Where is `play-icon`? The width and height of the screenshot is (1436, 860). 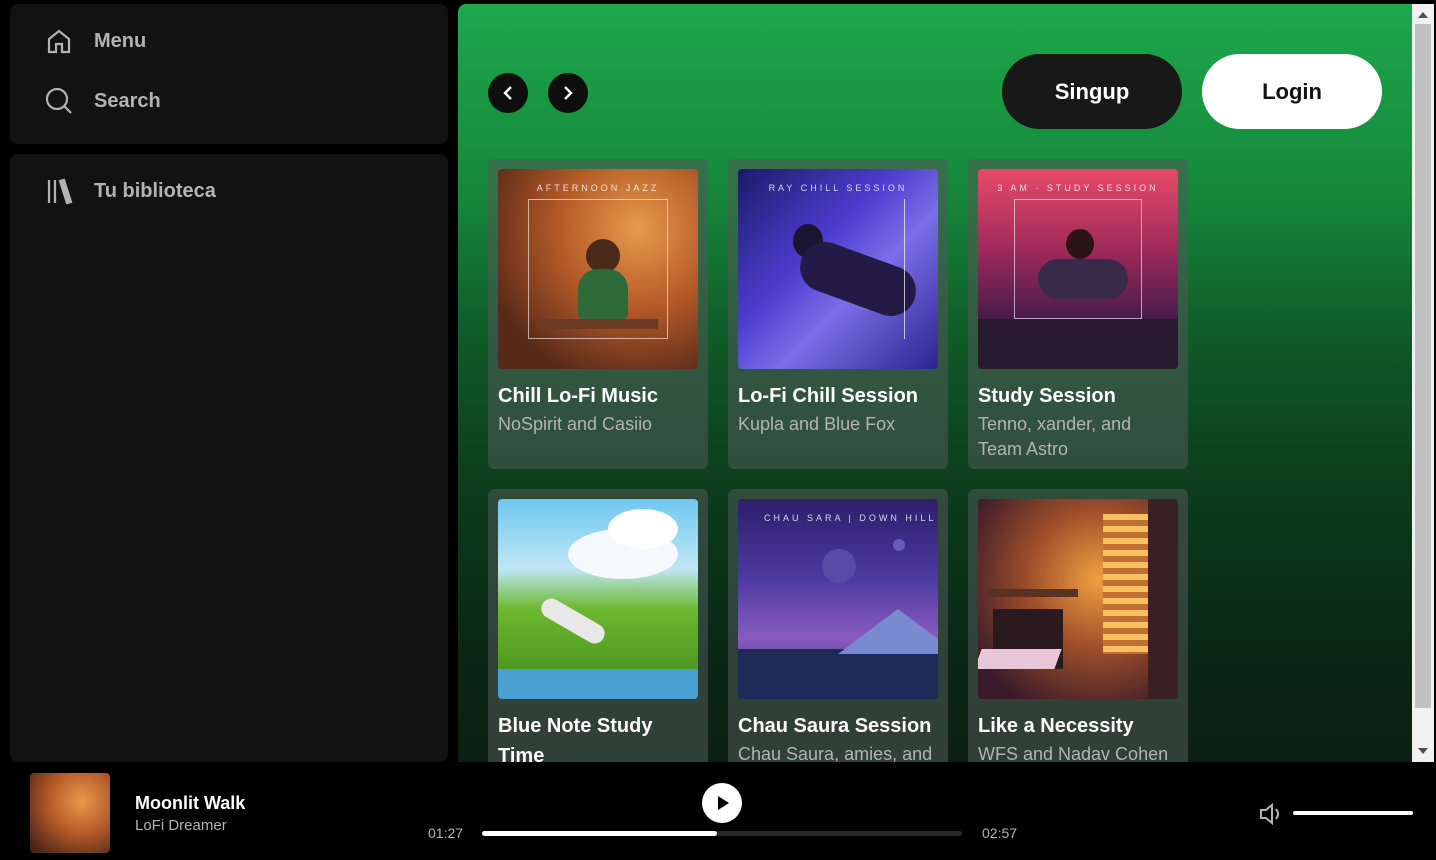
play-icon is located at coordinates (723, 803).